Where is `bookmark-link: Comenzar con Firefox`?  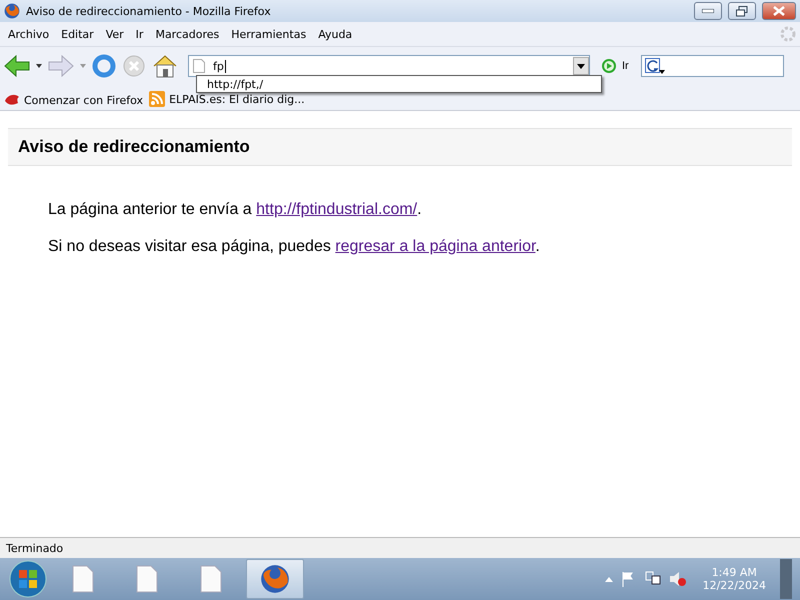
bookmark-link: Comenzar con Firefox is located at coordinates (74, 100).